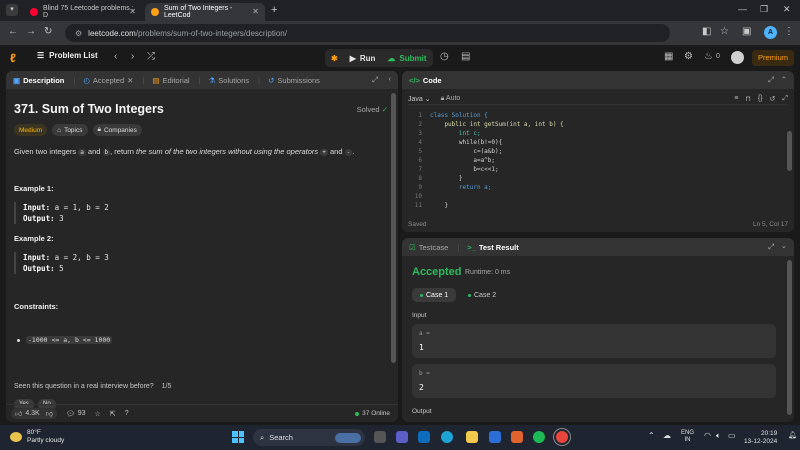  Describe the element at coordinates (773, 99) in the screenshot. I see `reset-icon: ↺` at that location.